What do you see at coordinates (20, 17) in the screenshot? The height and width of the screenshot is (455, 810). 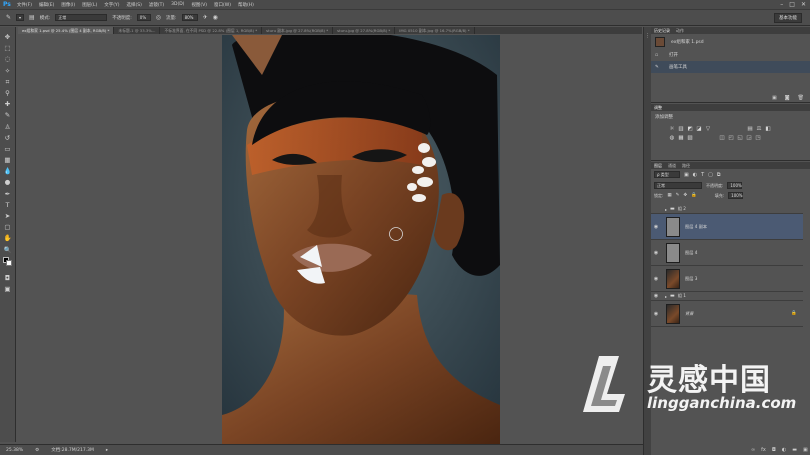 I see `brush-size-dropdown: ▾` at bounding box center [20, 17].